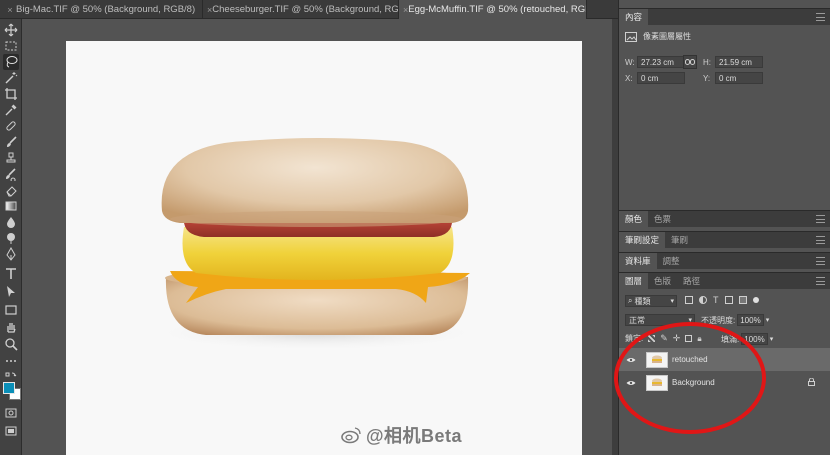 The image size is (830, 455). I want to click on magic-wand-icon, so click(11, 78).